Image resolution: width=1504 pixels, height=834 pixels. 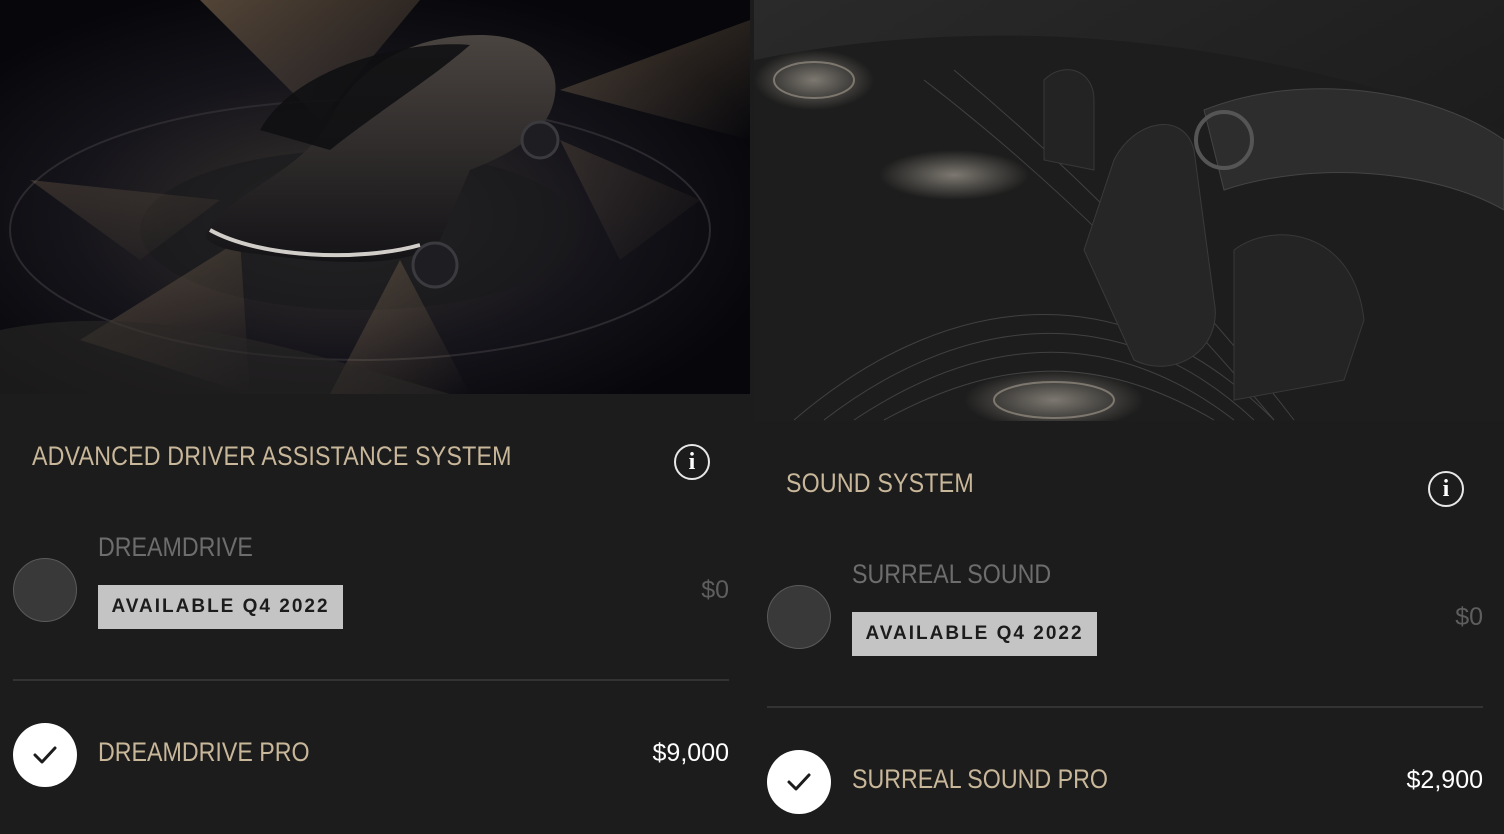 I want to click on option-dreamdrive: DREAMDRIVE AVAILABLE Q4 2022 $0, so click(x=371, y=597).